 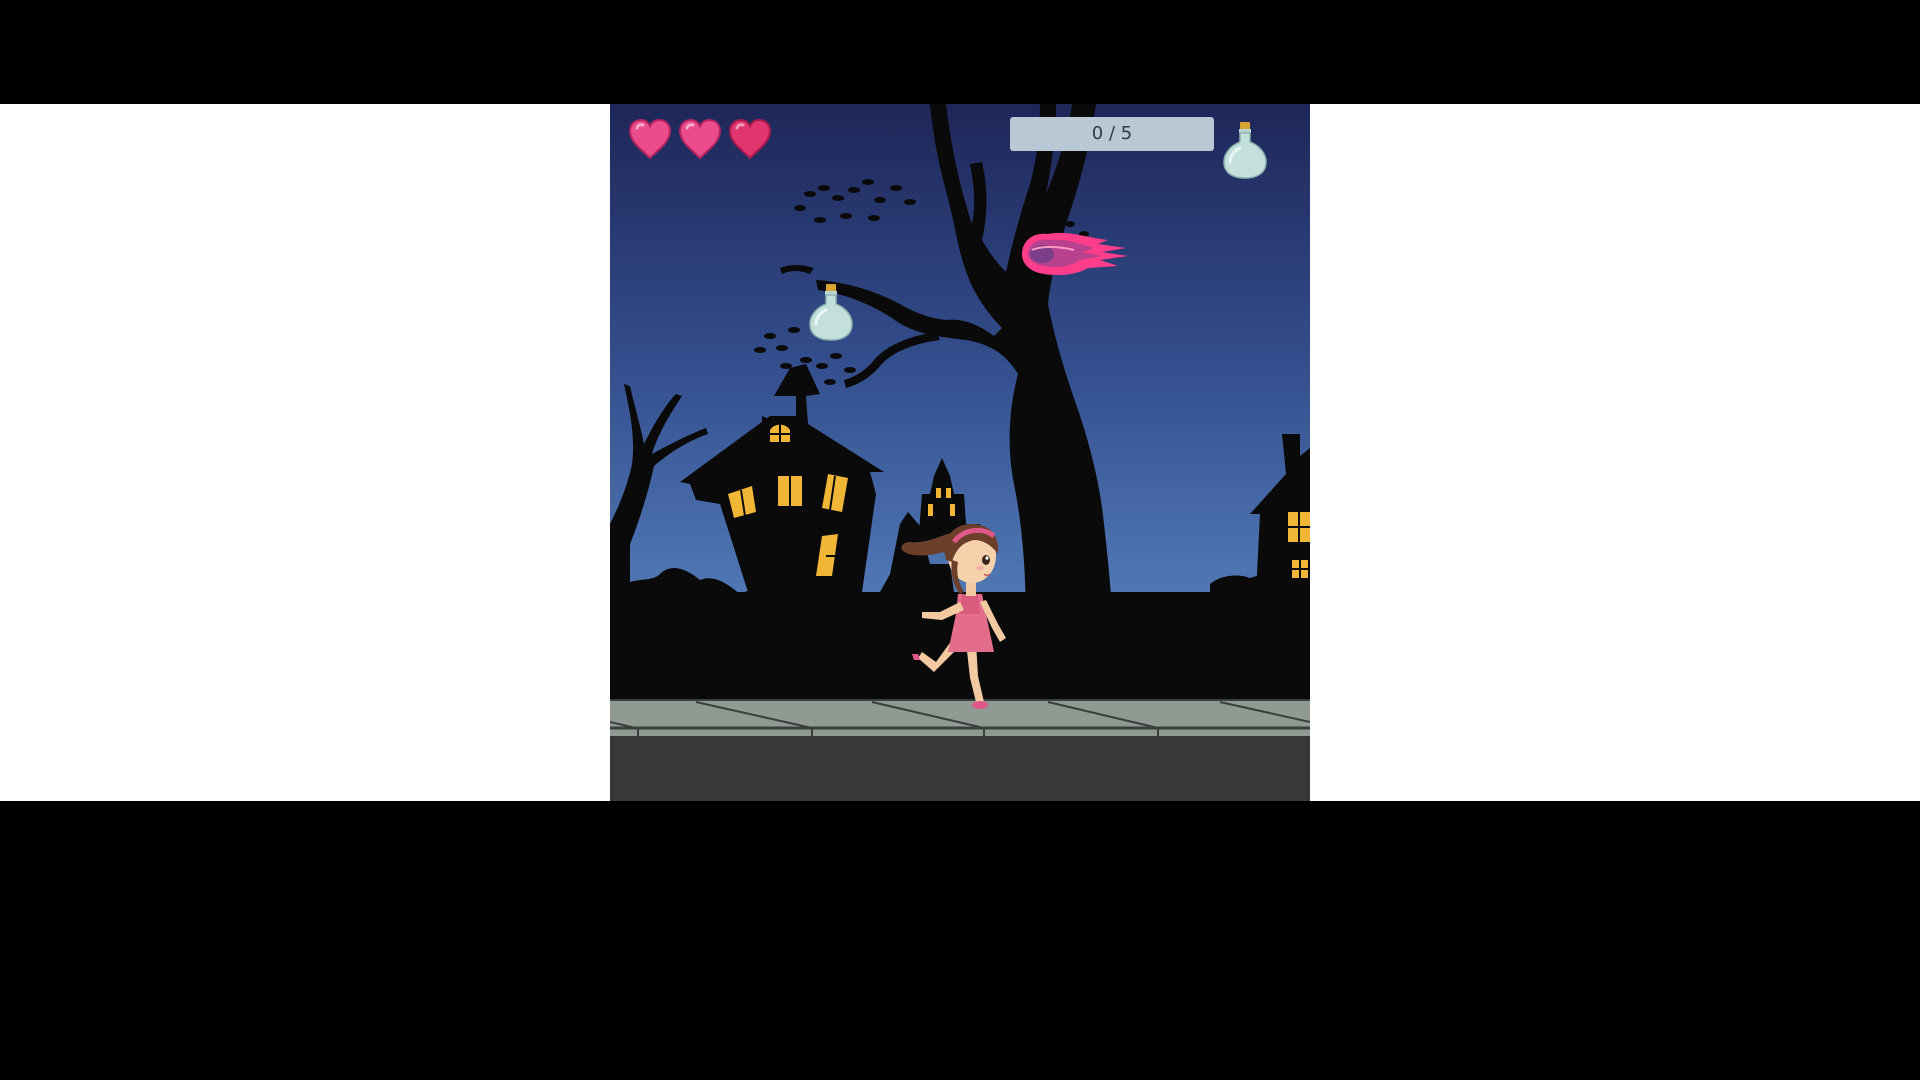 What do you see at coordinates (1245, 150) in the screenshot?
I see `potion-bottle-icon` at bounding box center [1245, 150].